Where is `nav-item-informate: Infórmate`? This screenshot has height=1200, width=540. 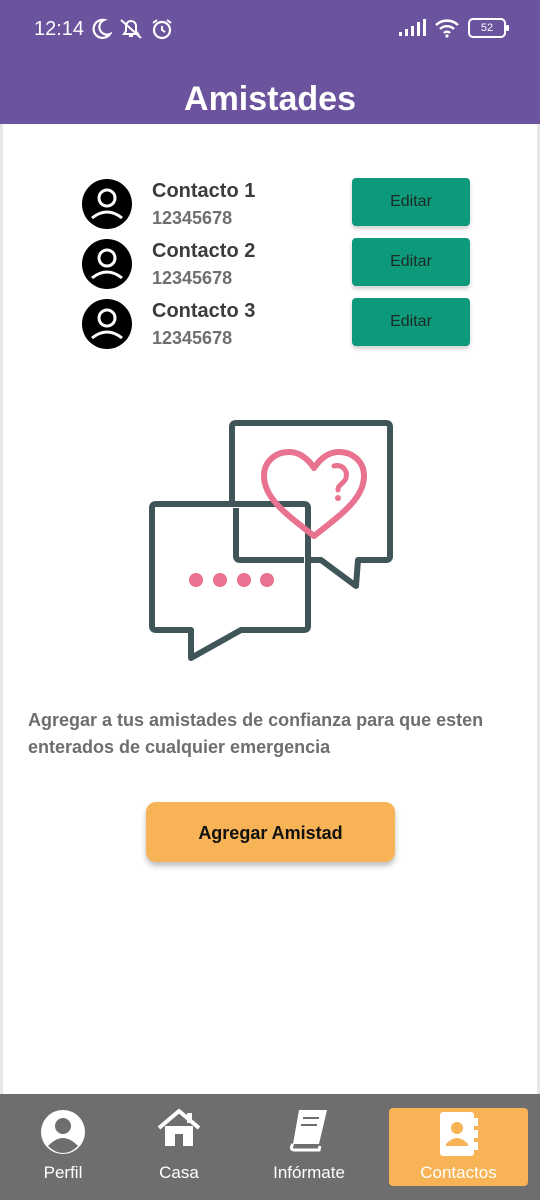 nav-item-informate: Infórmate is located at coordinates (309, 1147).